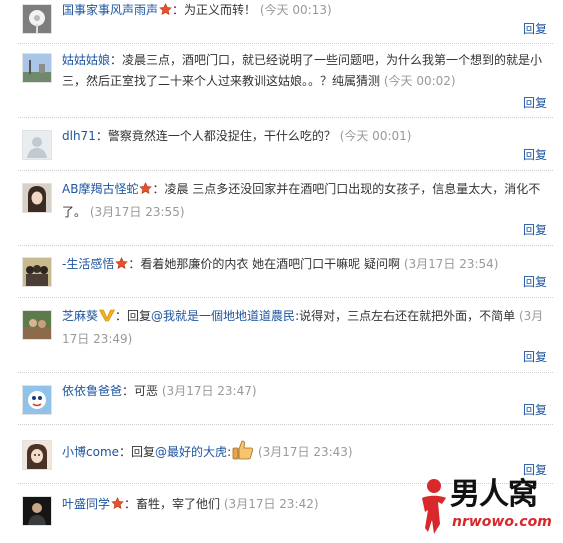  I want to click on watermark-brand: 男人窝, so click(494, 494).